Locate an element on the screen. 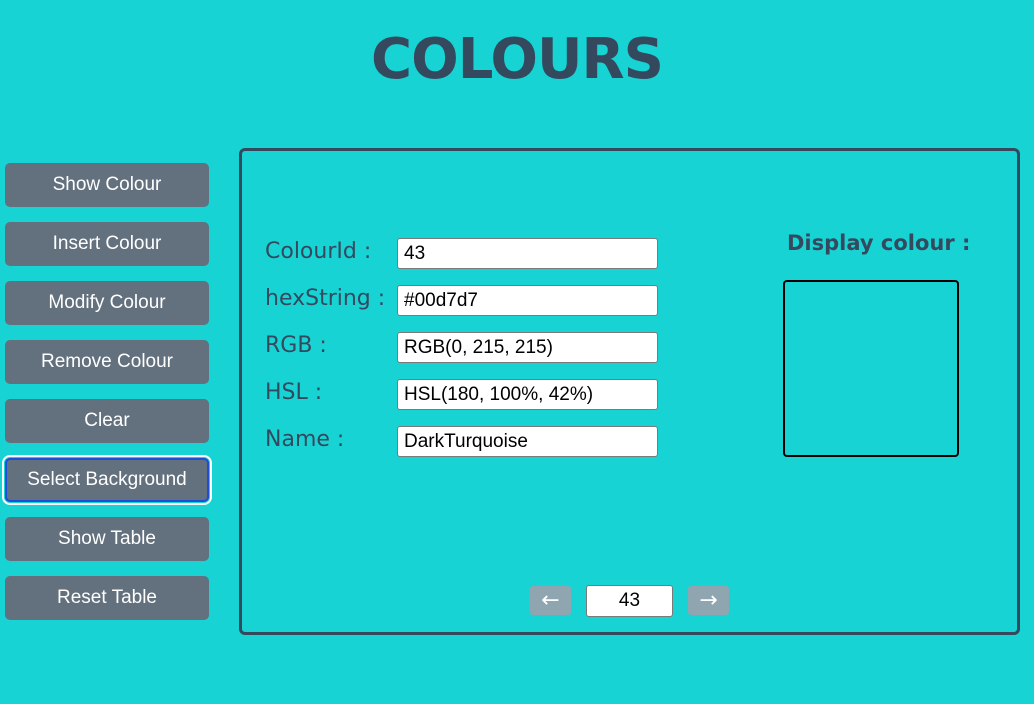 The width and height of the screenshot is (1034, 704). rgb-label: RGB : is located at coordinates (296, 345).